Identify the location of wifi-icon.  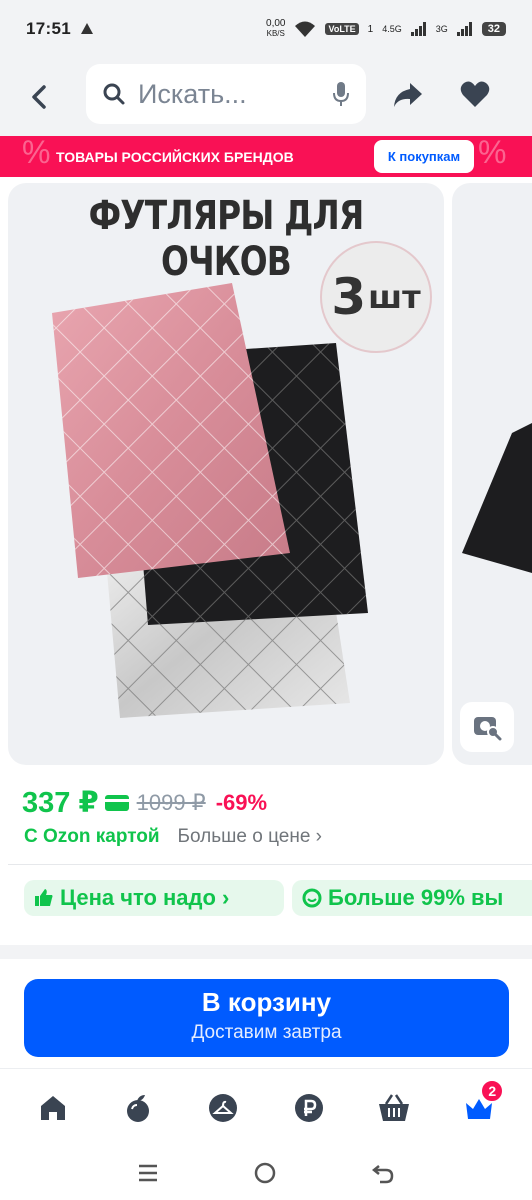
(305, 29).